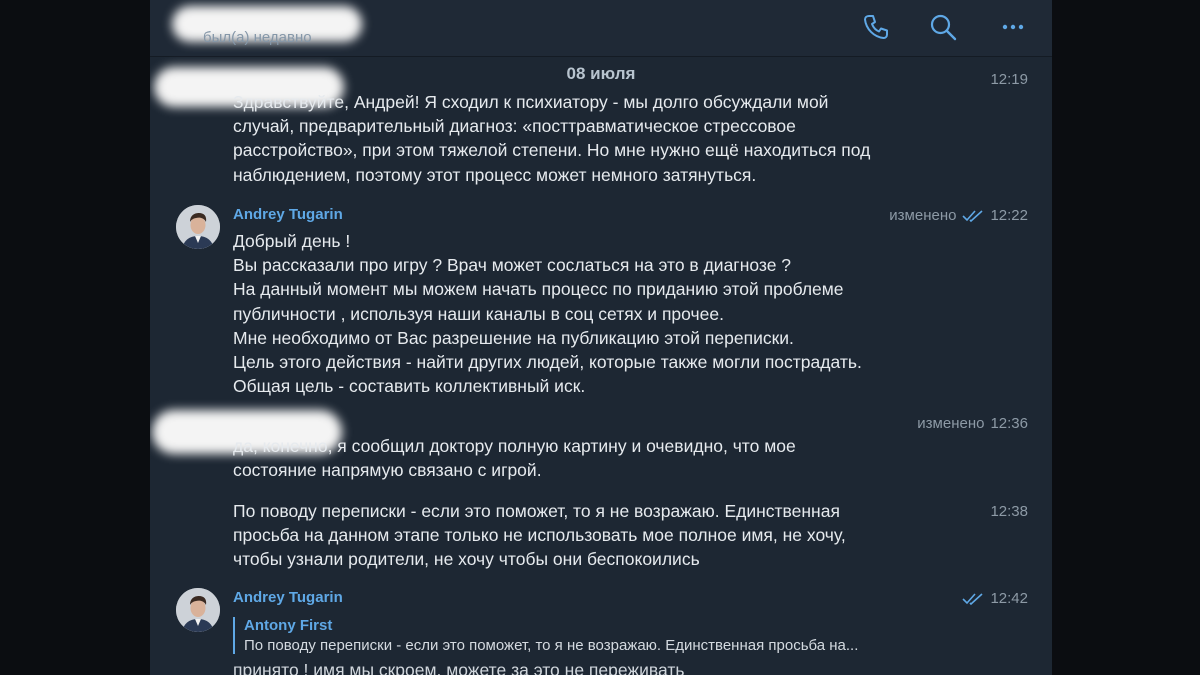  I want to click on message-time: 12:22, so click(1009, 215).